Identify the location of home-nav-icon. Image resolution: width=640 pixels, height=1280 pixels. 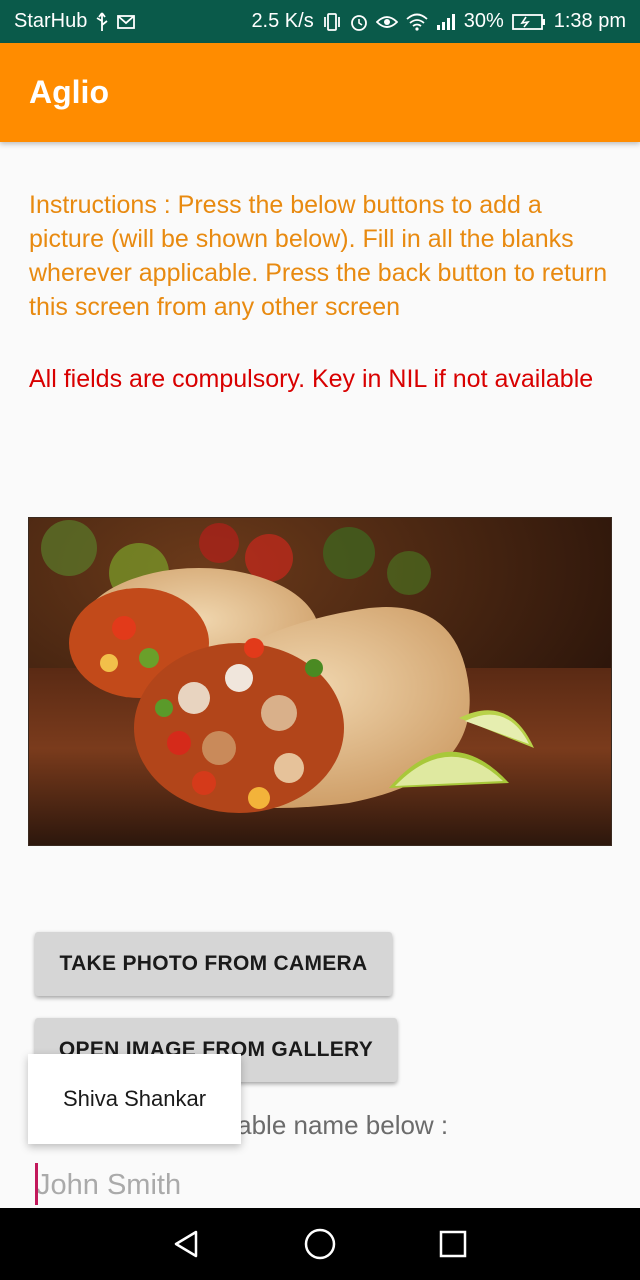
(320, 1244).